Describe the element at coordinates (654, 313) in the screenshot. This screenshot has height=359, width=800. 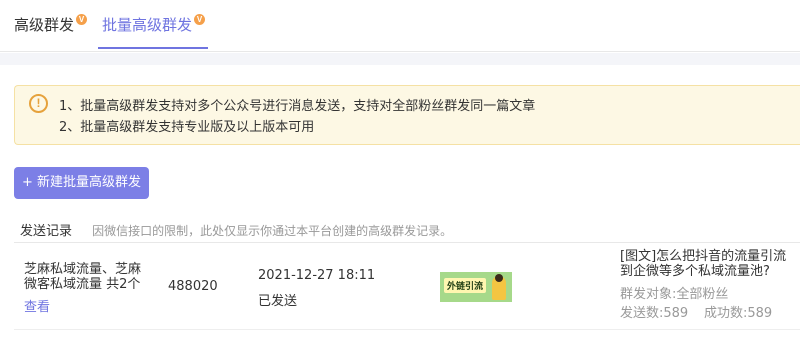
I see `sent-count: 发送数:589` at that location.